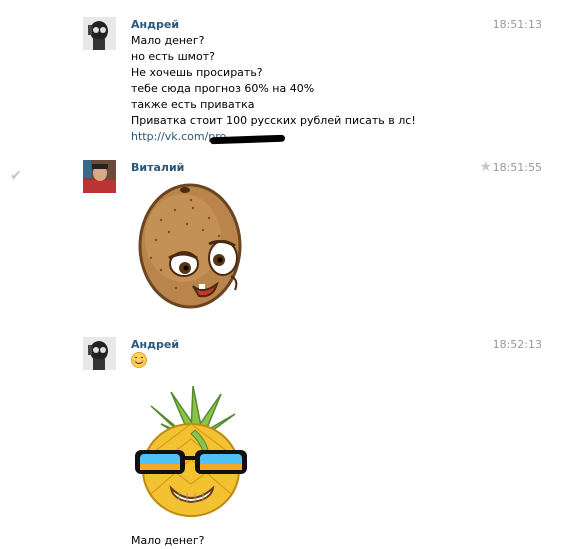 This screenshot has height=549, width=570. What do you see at coordinates (16, 176) in the screenshot?
I see `checkmark-icon: ✔` at bounding box center [16, 176].